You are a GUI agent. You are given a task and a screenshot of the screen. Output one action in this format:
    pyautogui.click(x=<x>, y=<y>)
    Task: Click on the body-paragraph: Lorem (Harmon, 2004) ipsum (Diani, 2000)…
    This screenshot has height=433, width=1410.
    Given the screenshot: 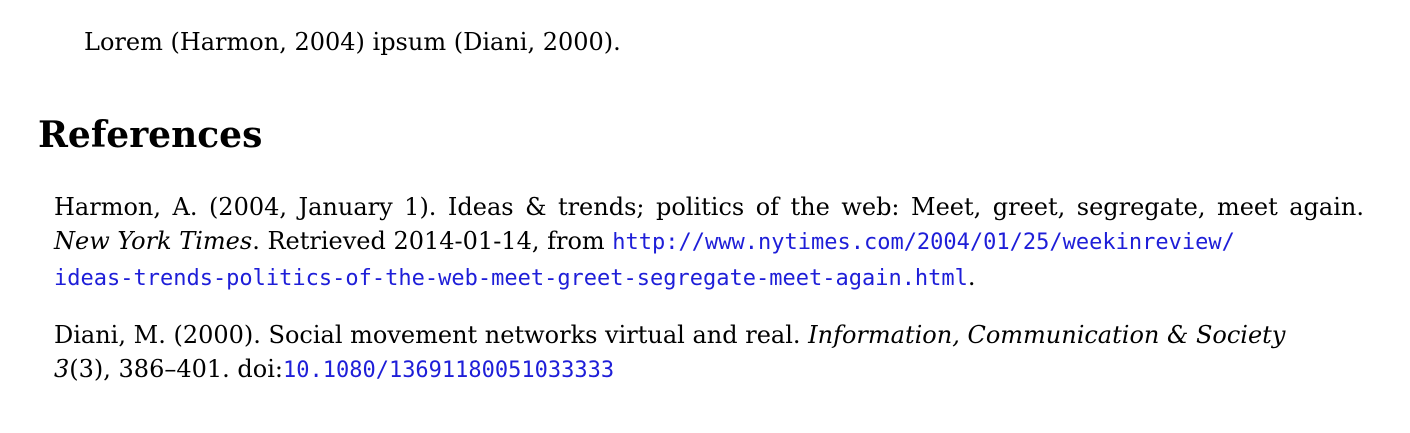 What is the action you would take?
    pyautogui.click(x=352, y=42)
    